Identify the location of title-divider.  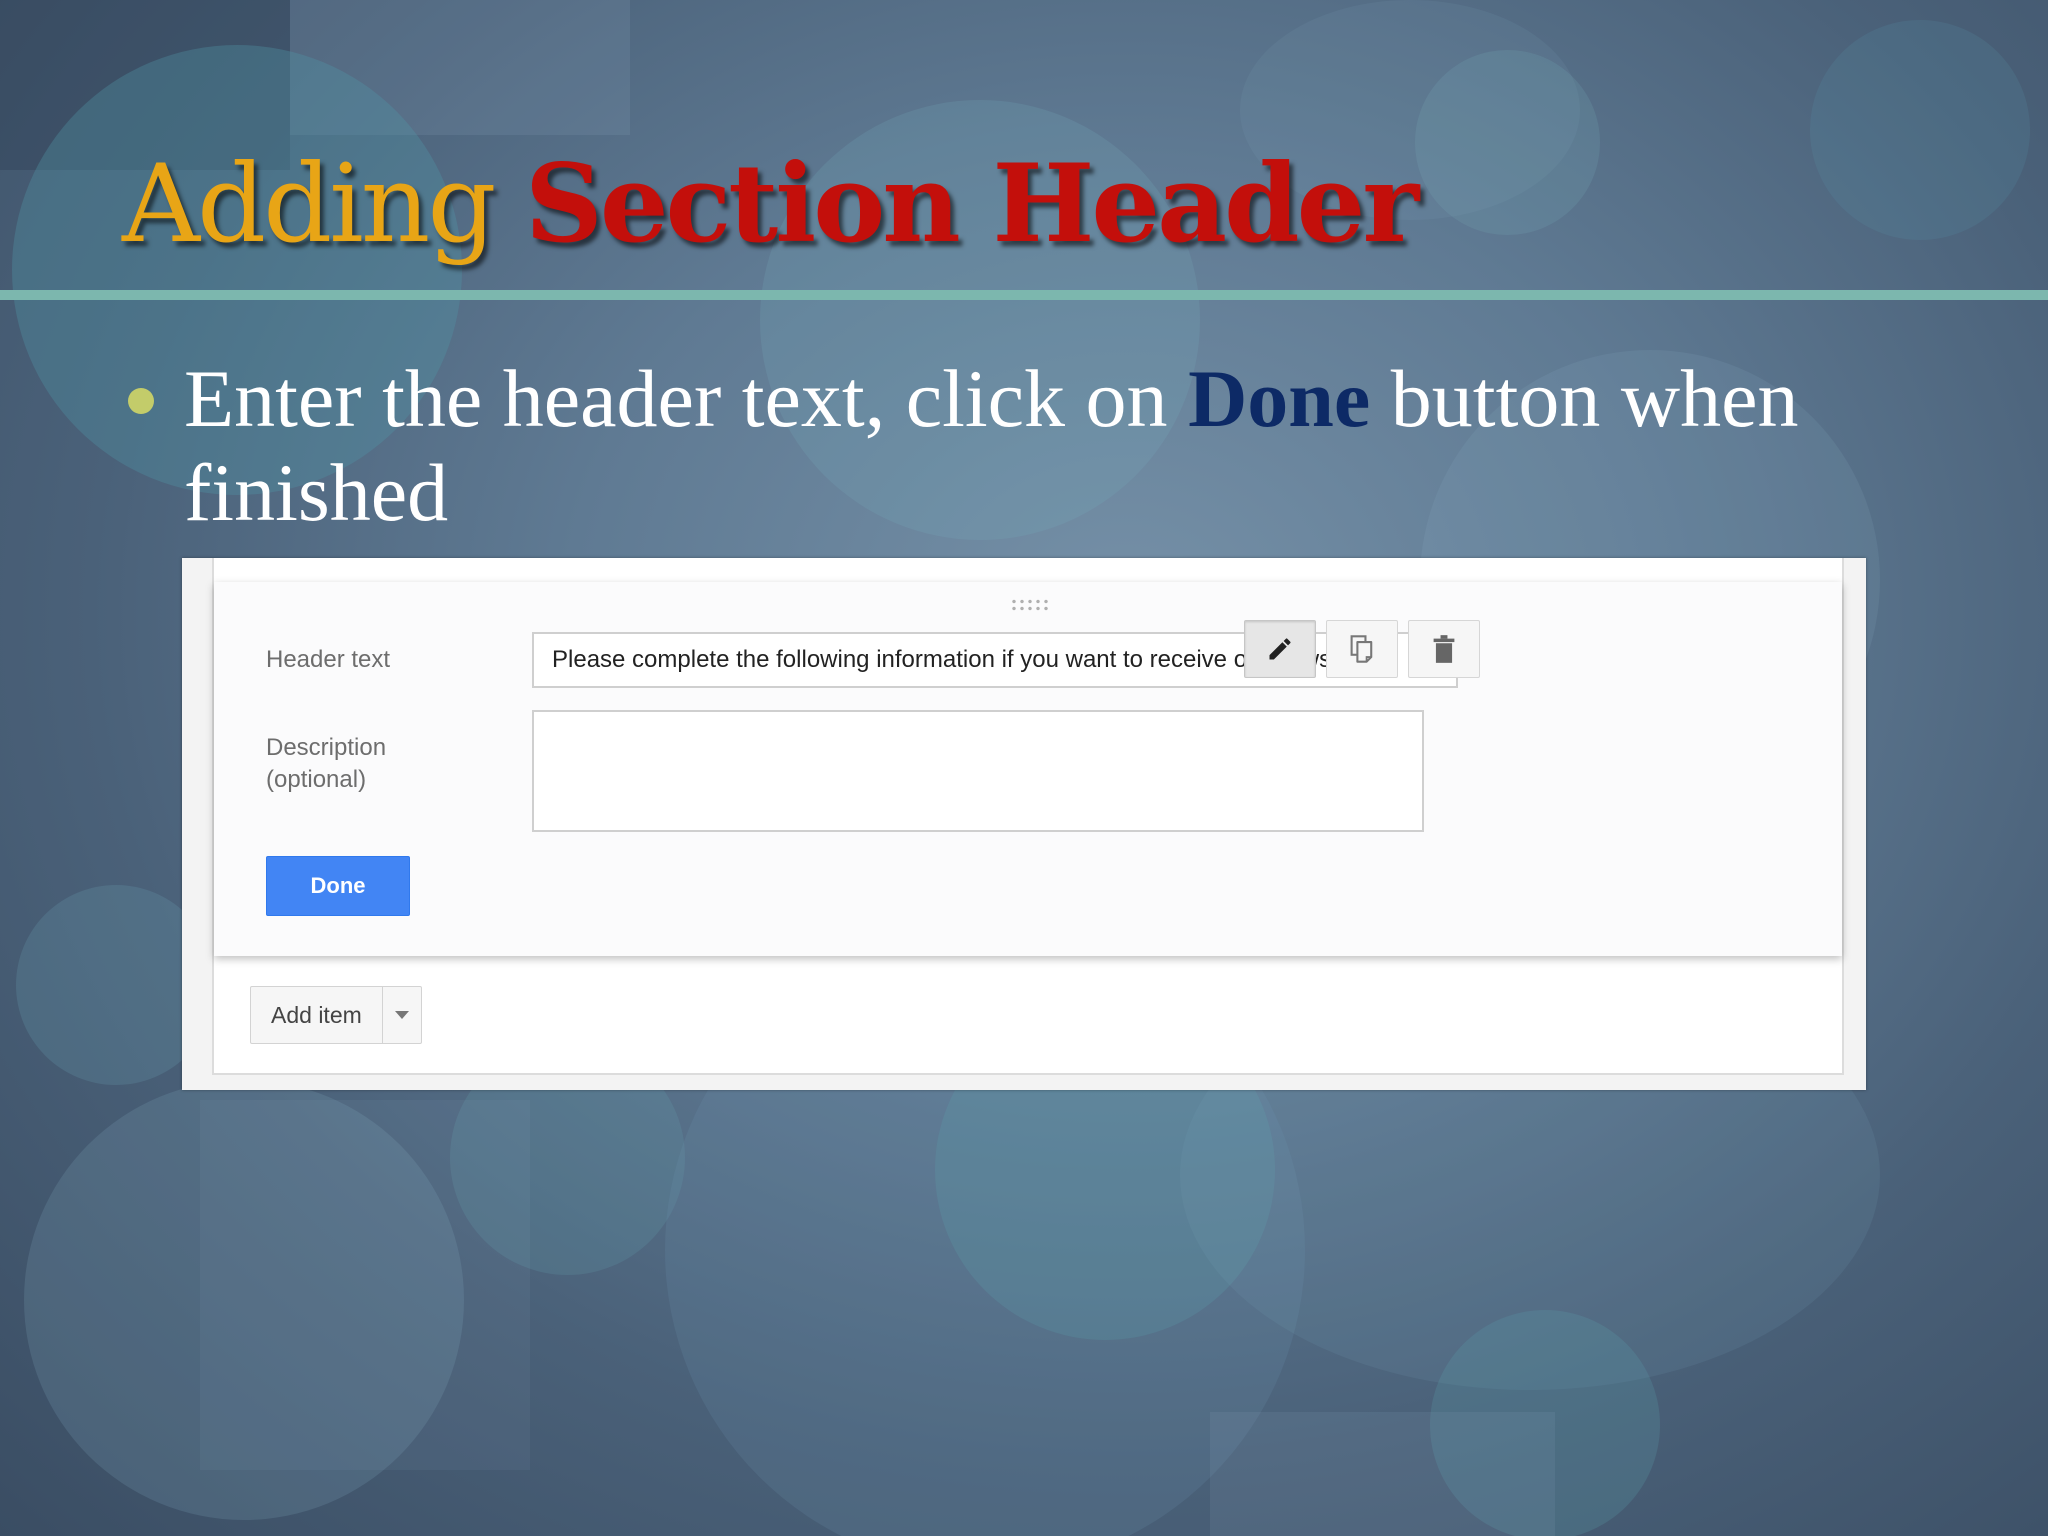
(1024, 295).